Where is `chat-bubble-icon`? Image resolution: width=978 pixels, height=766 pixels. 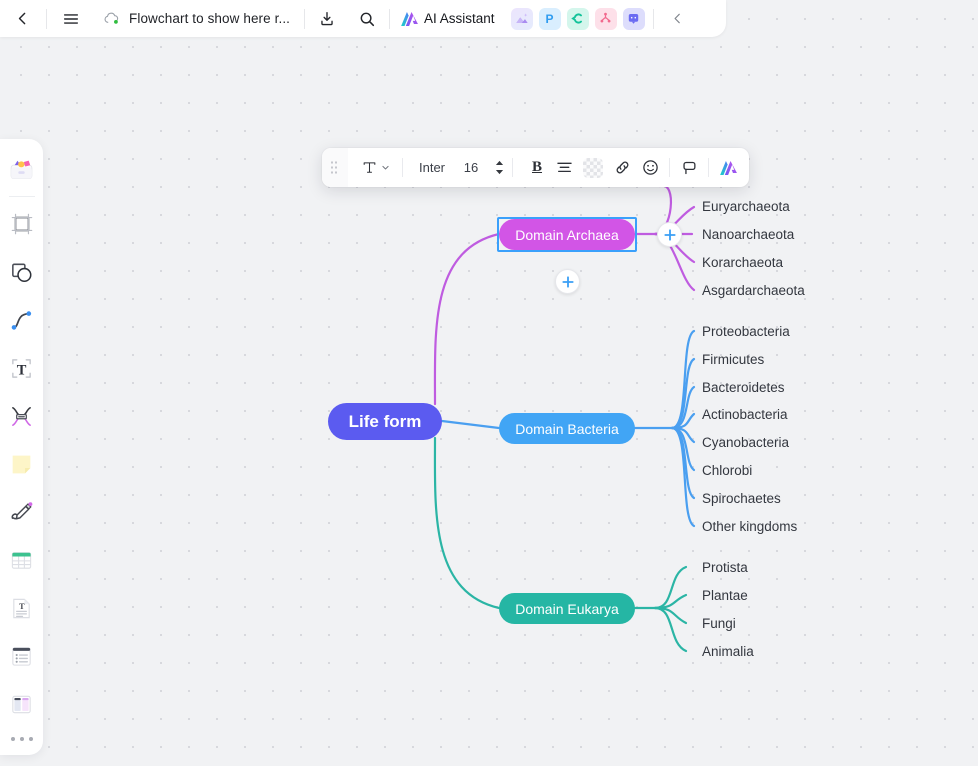 chat-bubble-icon is located at coordinates (633, 18).